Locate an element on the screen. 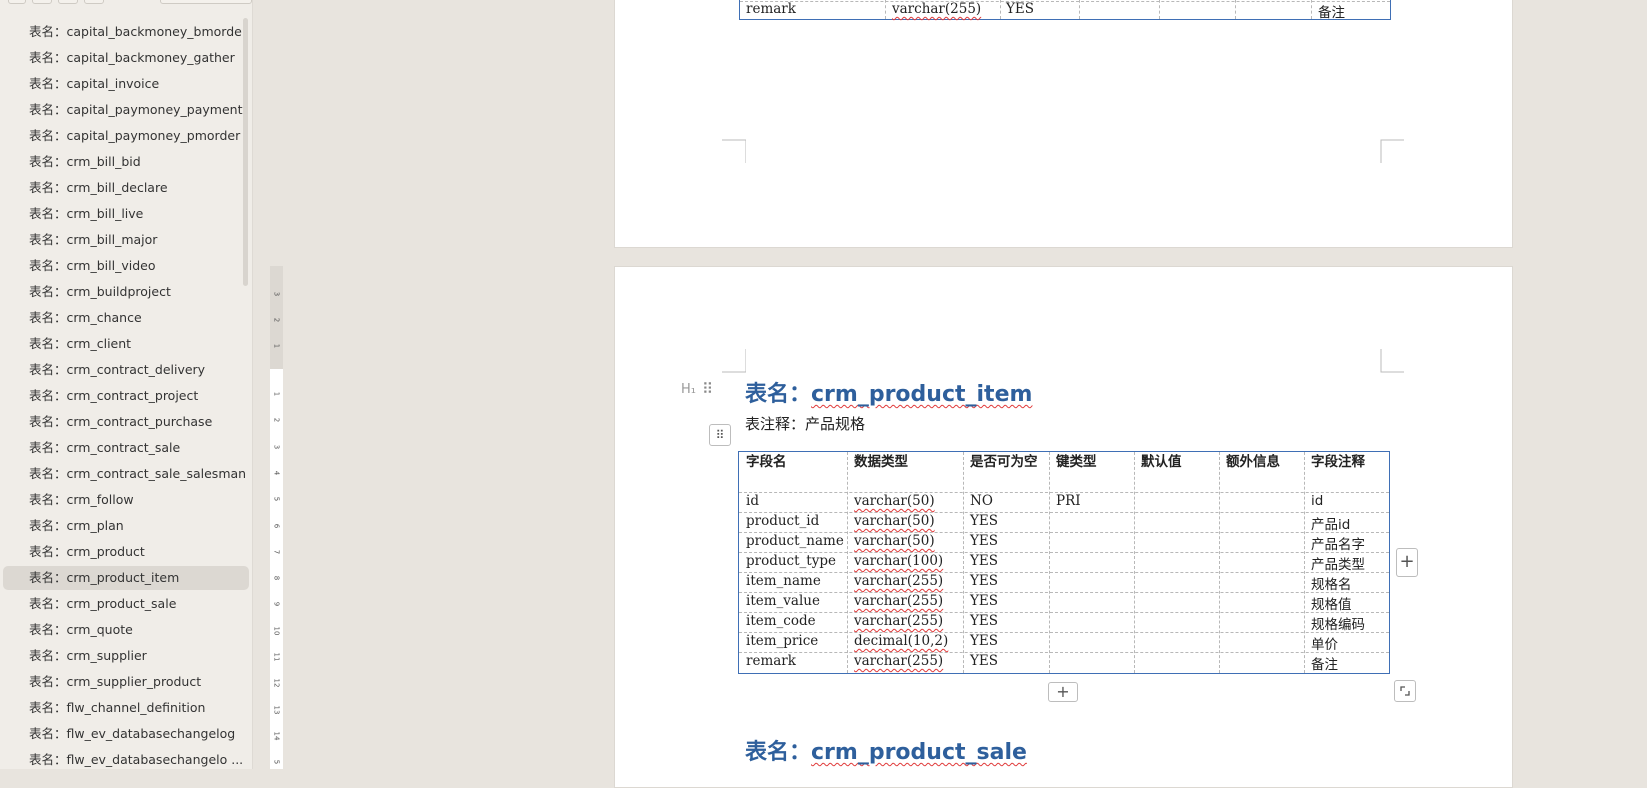  sidebar-item: 表名：capital_invoice is located at coordinates (126, 84).